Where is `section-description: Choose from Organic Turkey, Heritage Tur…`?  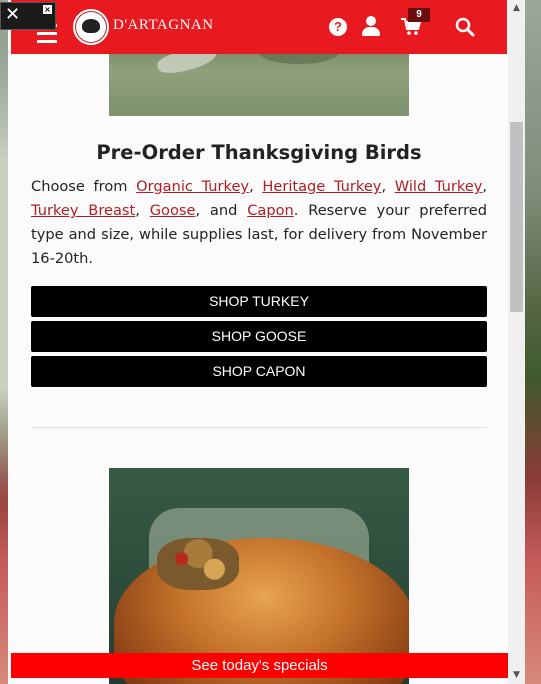 section-description: Choose from Organic Turkey, Heritage Tur… is located at coordinates (259, 222).